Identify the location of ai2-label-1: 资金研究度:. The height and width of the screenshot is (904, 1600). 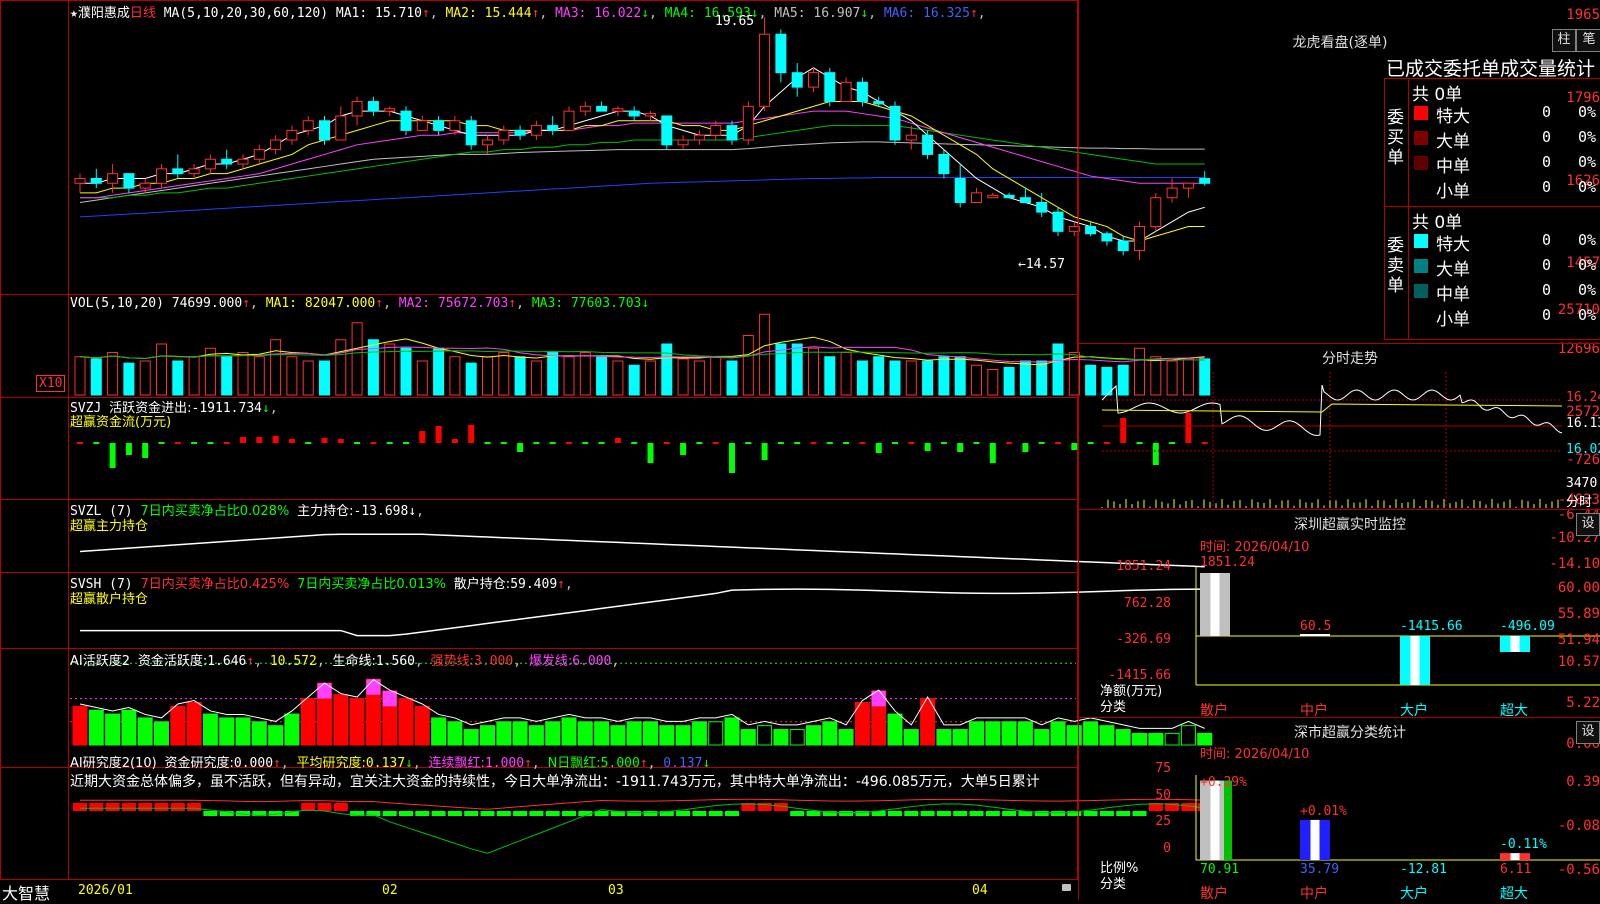
(199, 763).